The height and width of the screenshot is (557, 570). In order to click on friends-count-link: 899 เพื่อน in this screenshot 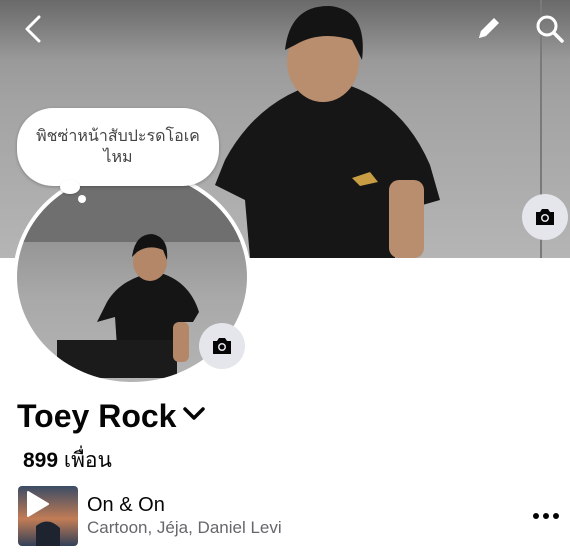, I will do `click(67, 460)`.